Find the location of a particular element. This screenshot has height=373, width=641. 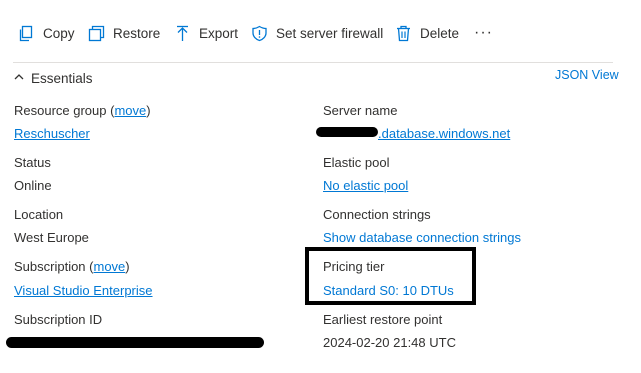

copy-label: Copy is located at coordinates (59, 33).